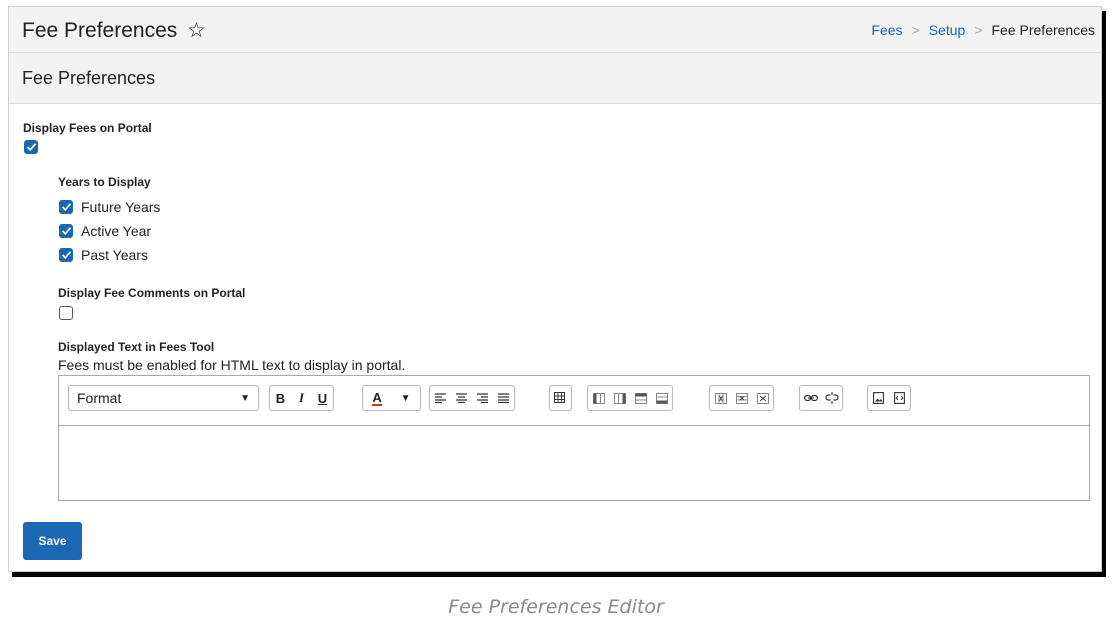 The height and width of the screenshot is (640, 1112). I want to click on delete-column-icon, so click(720, 398).